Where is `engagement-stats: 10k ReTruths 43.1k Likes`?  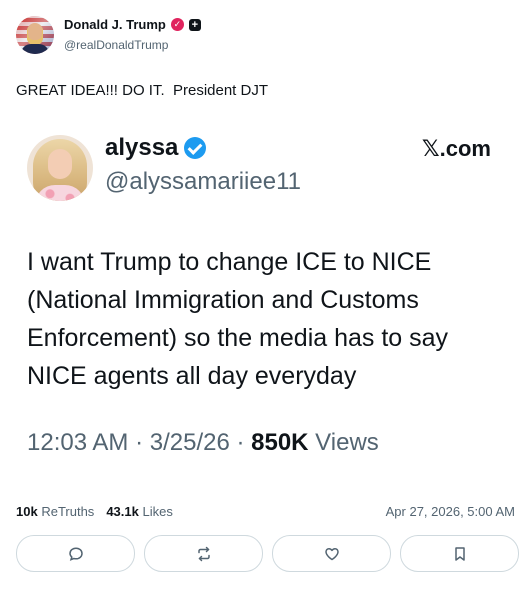 engagement-stats: 10k ReTruths 43.1k Likes is located at coordinates (94, 511).